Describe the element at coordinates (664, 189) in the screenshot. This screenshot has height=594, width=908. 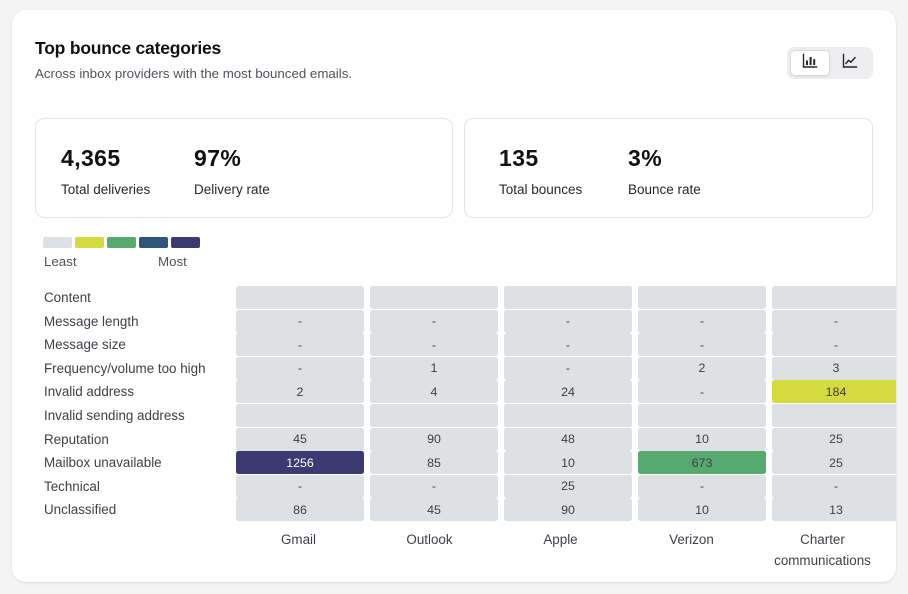
I see `stat-label: Bounce rate` at that location.